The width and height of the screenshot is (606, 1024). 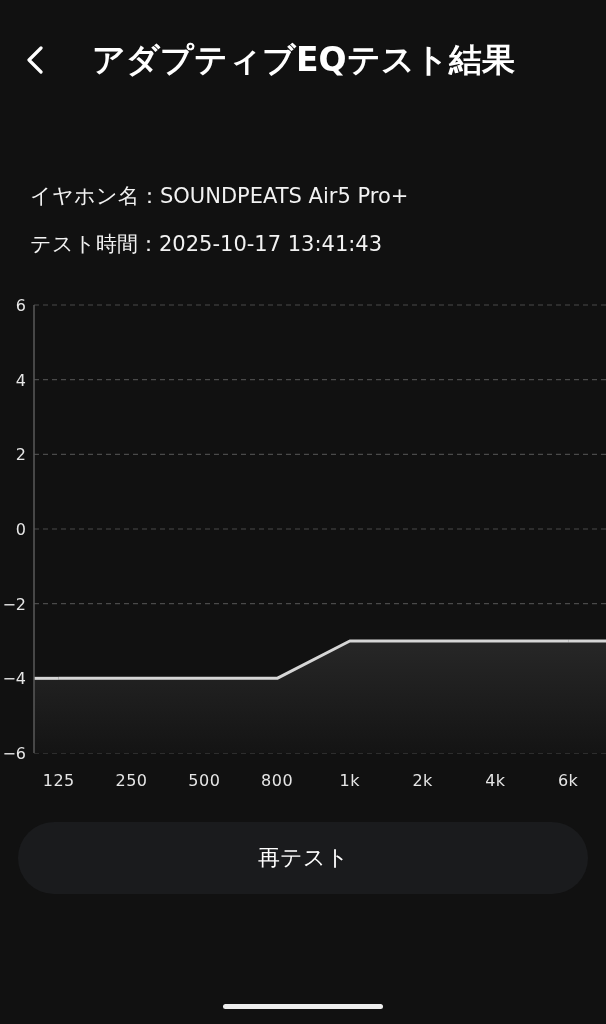 What do you see at coordinates (303, 60) in the screenshot?
I see `page-title: アダプティブEQテスト結果` at bounding box center [303, 60].